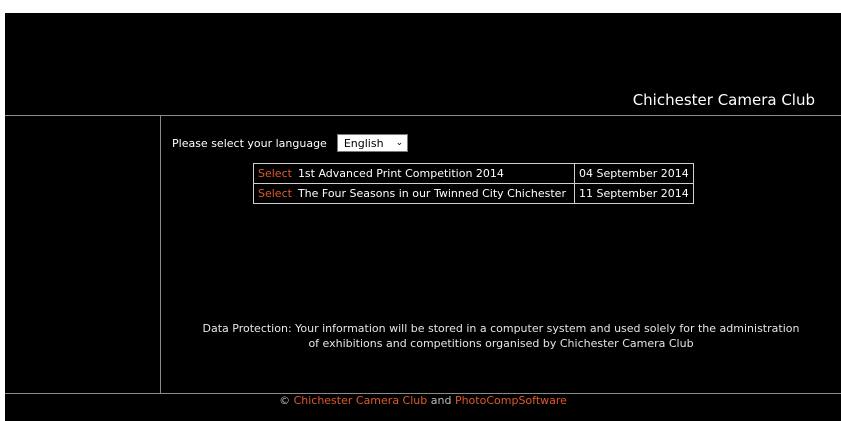  Describe the element at coordinates (511, 400) in the screenshot. I see `software-link: PhotoCompSoftware` at that location.